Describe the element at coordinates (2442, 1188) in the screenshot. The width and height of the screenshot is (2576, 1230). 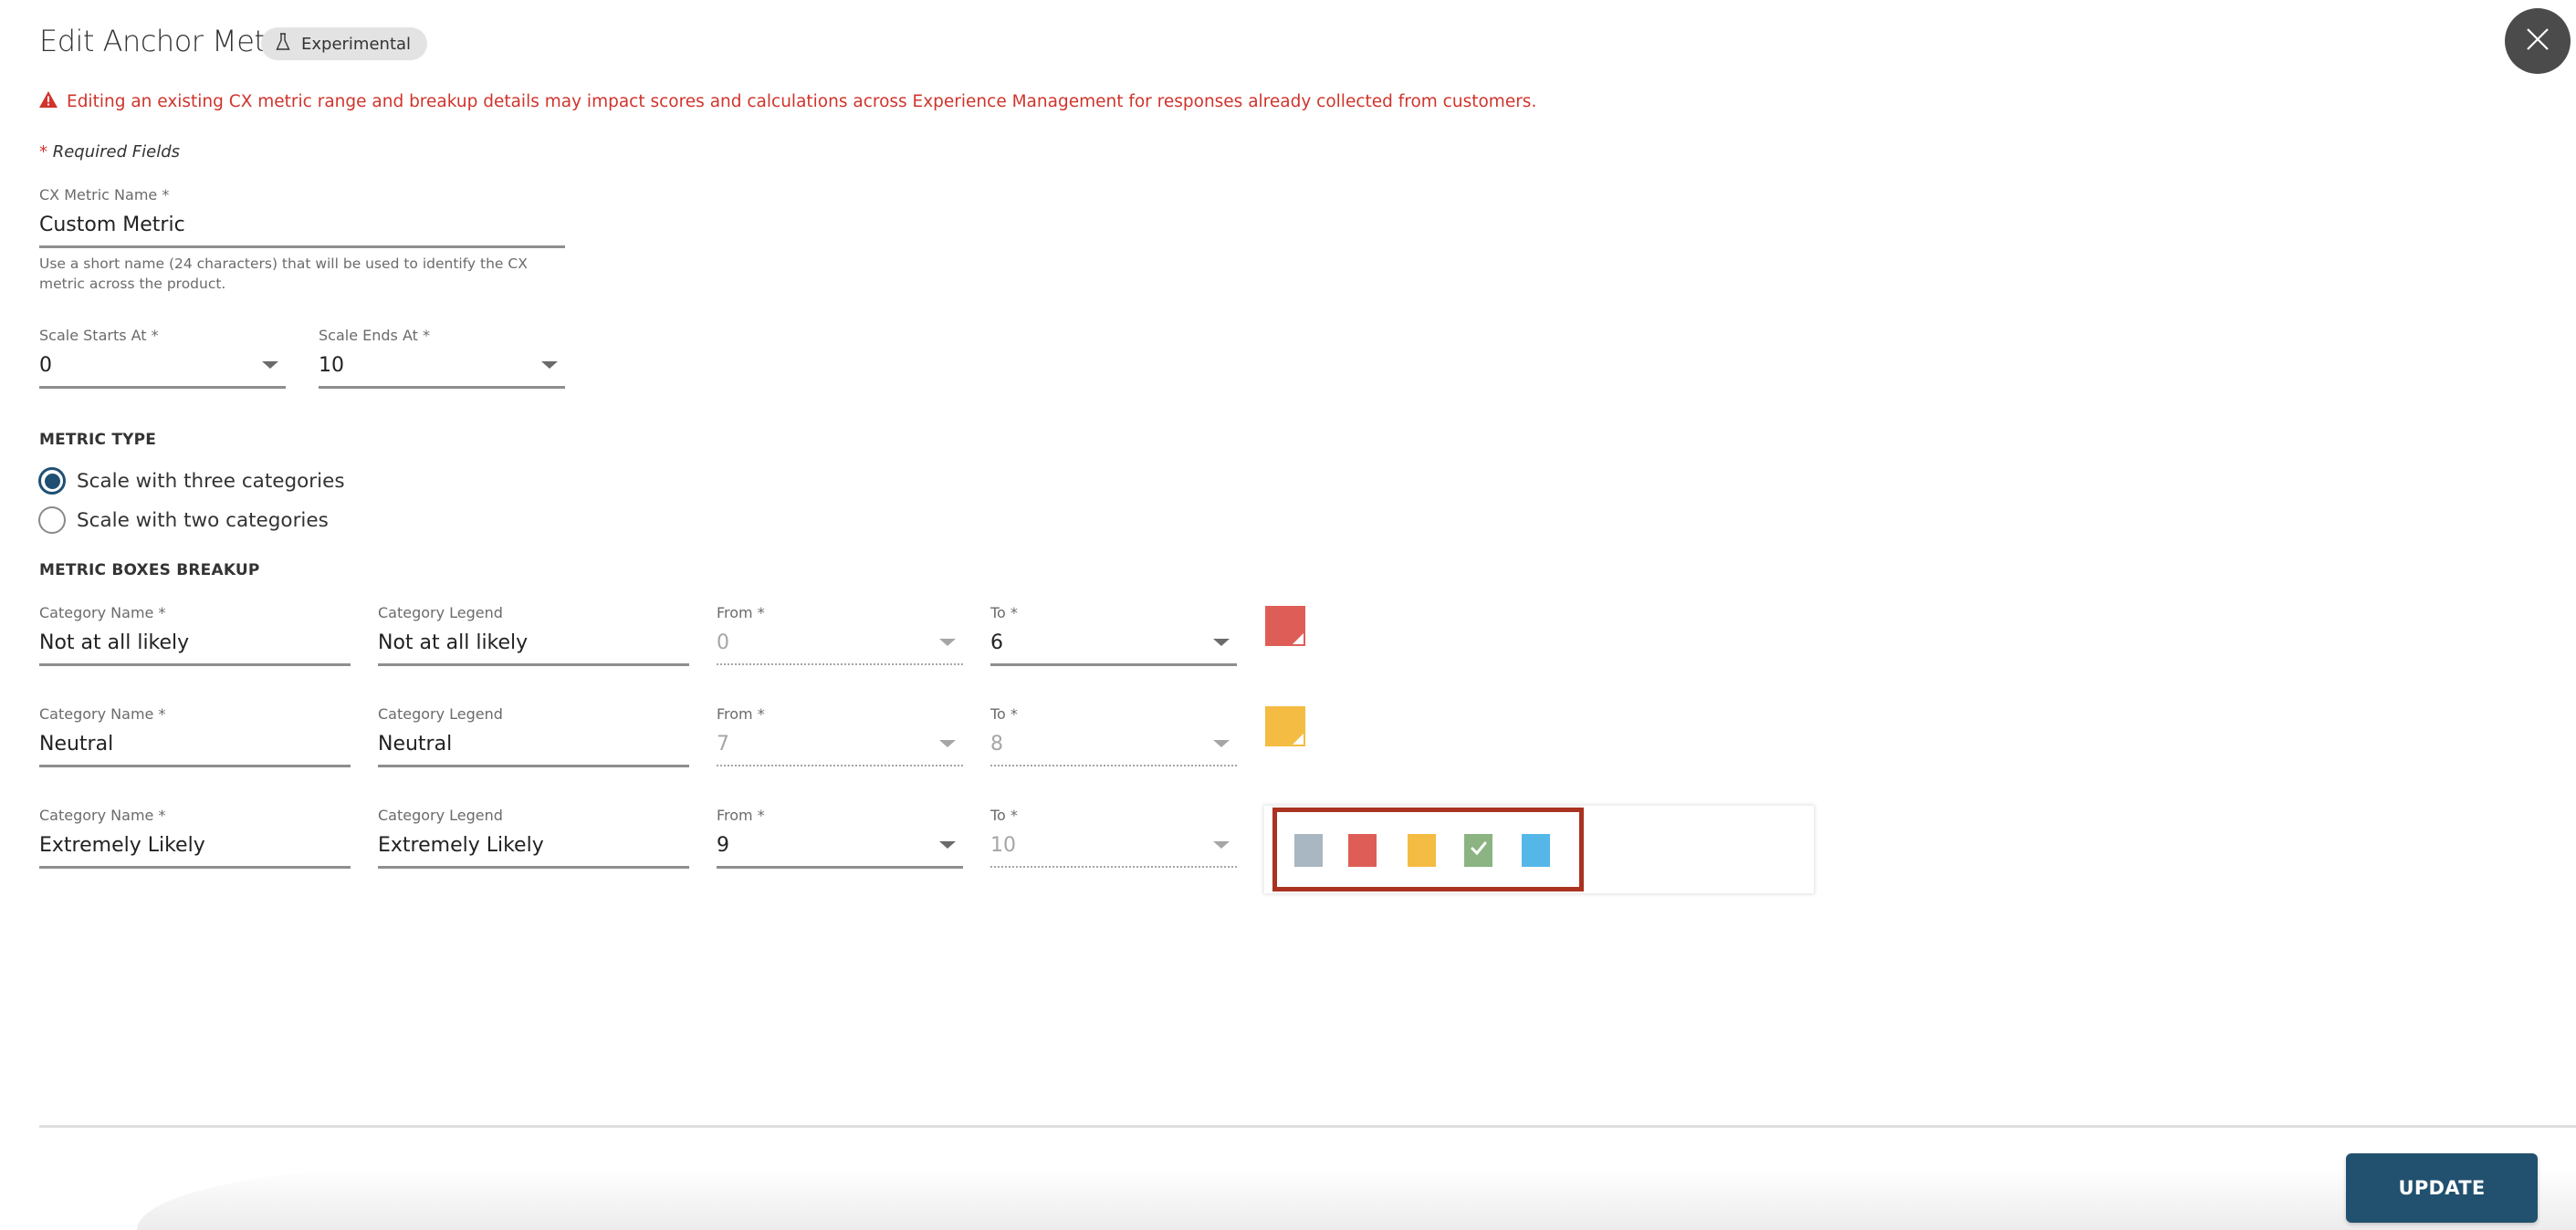
I see `update-button: UPDATE` at that location.